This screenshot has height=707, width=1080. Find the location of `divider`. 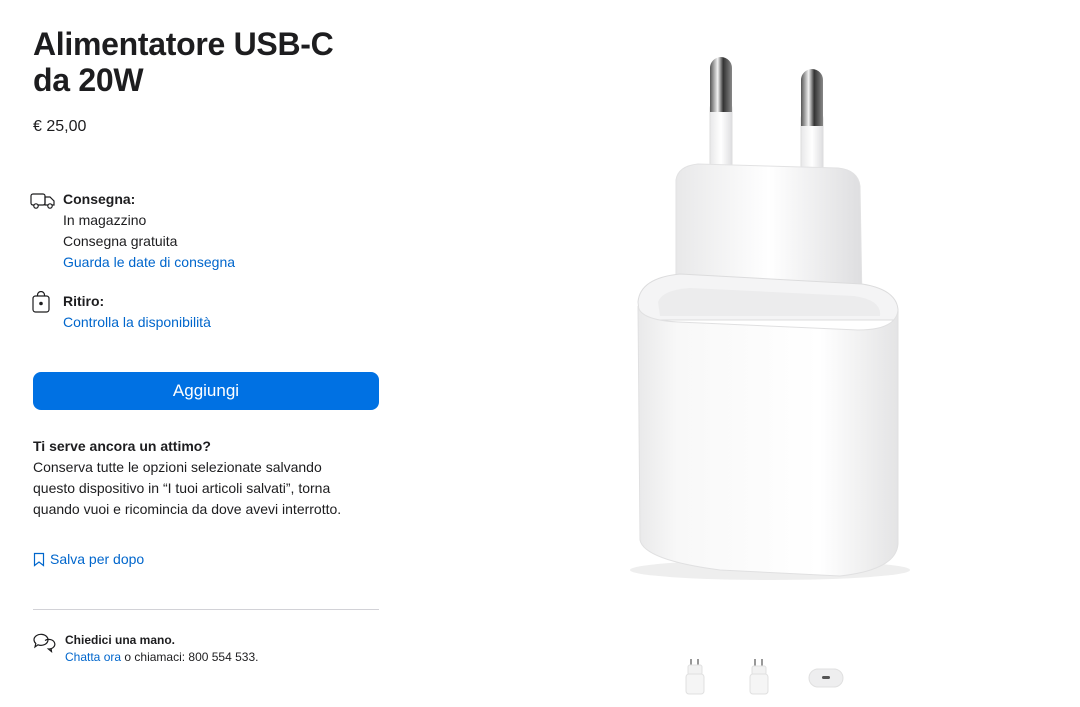

divider is located at coordinates (206, 609).